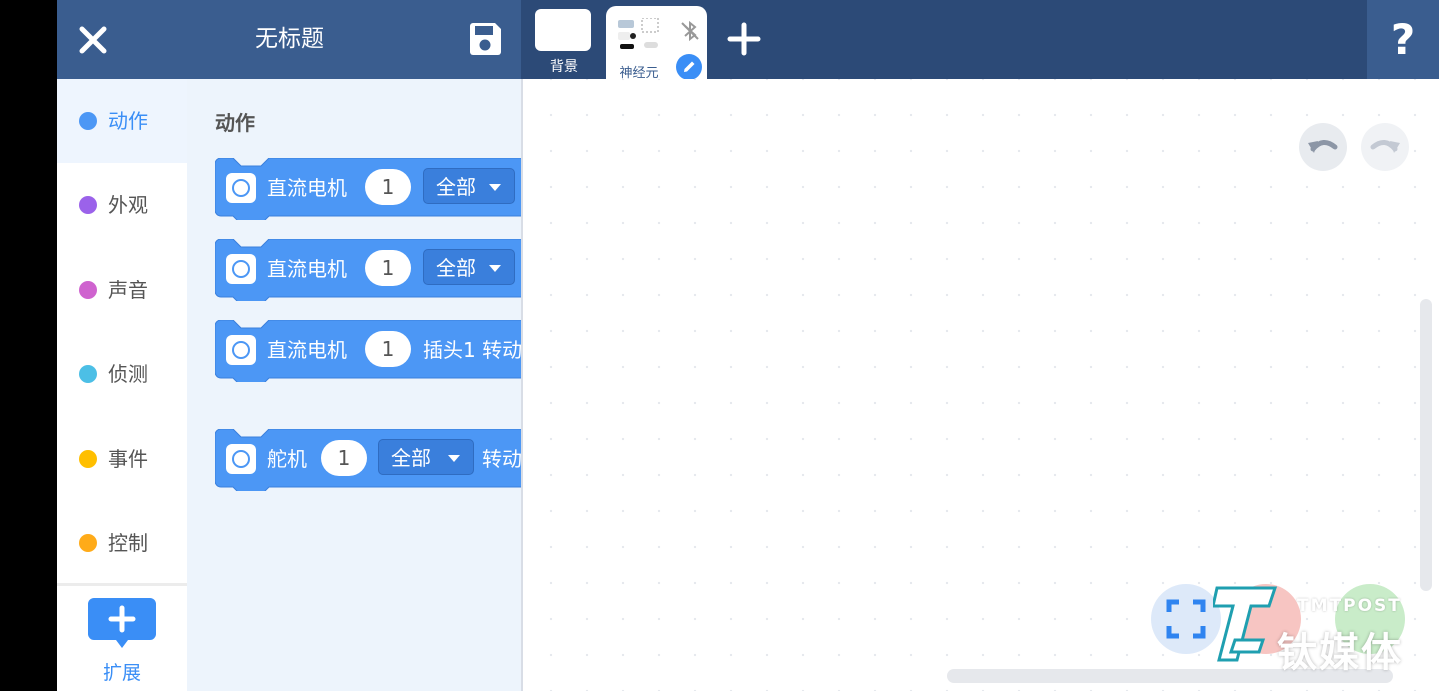  I want to click on background-thumbnail, so click(563, 30).